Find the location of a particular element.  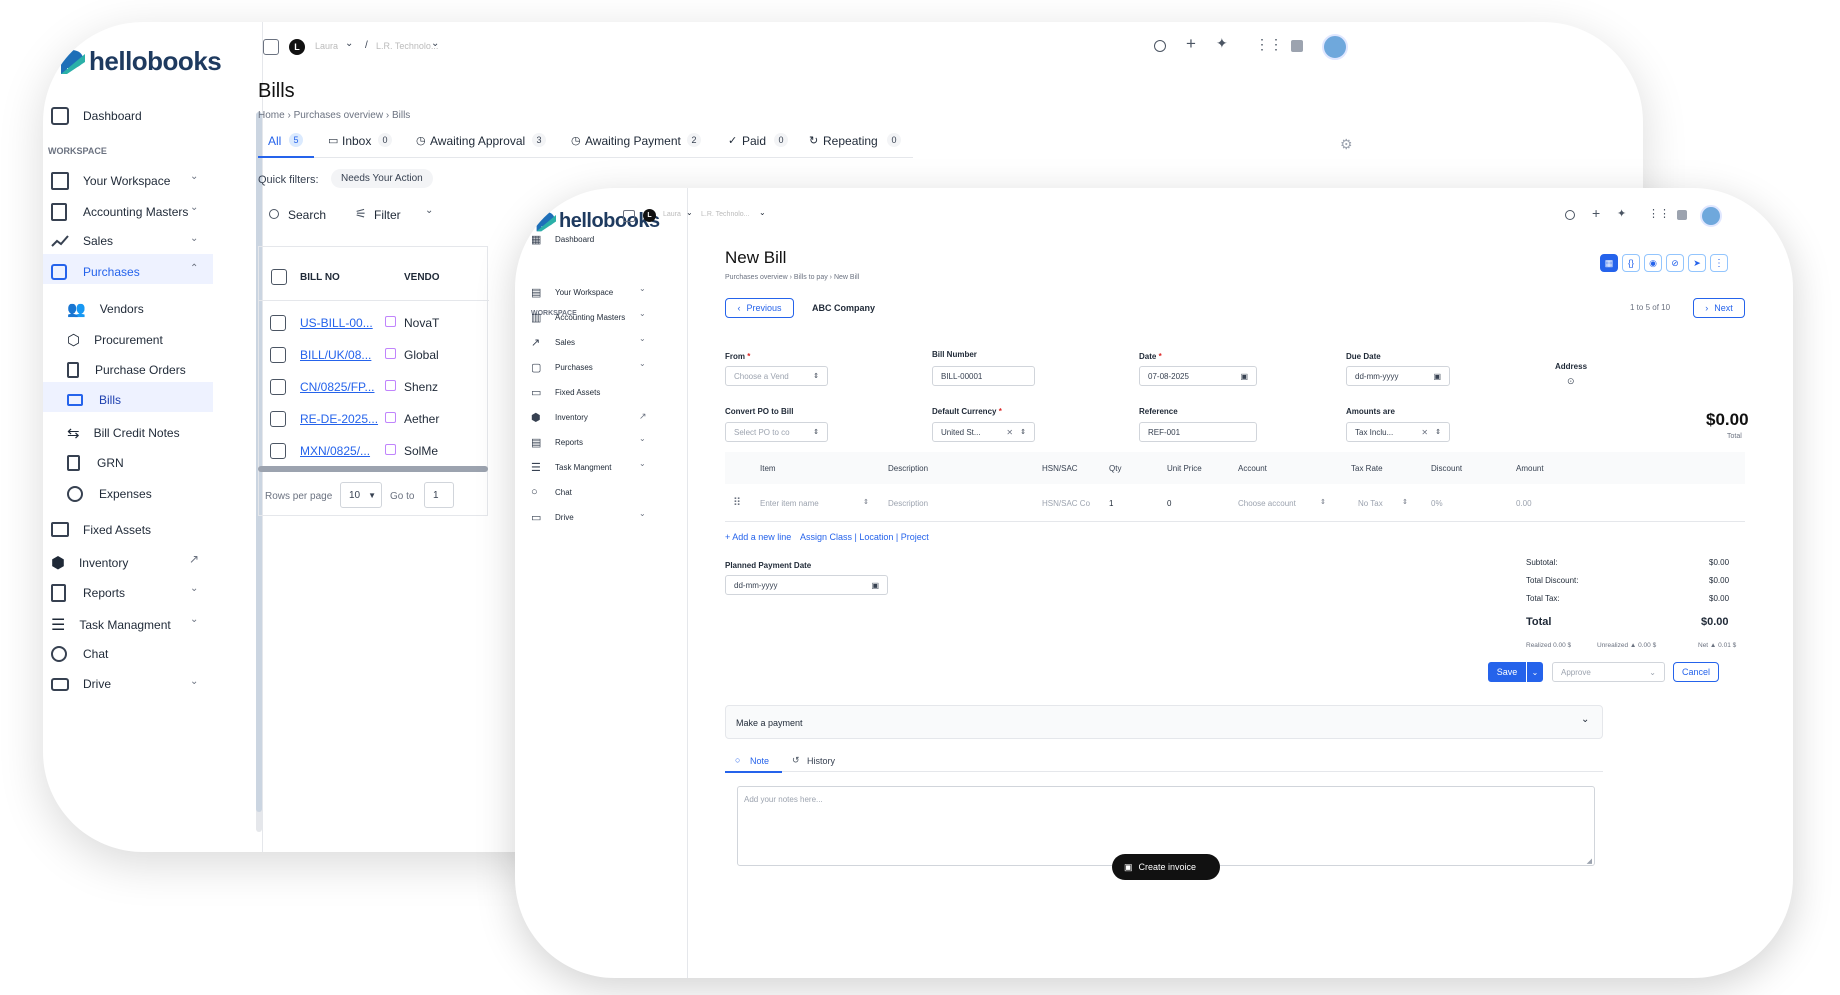

search-button: Search is located at coordinates (307, 215).